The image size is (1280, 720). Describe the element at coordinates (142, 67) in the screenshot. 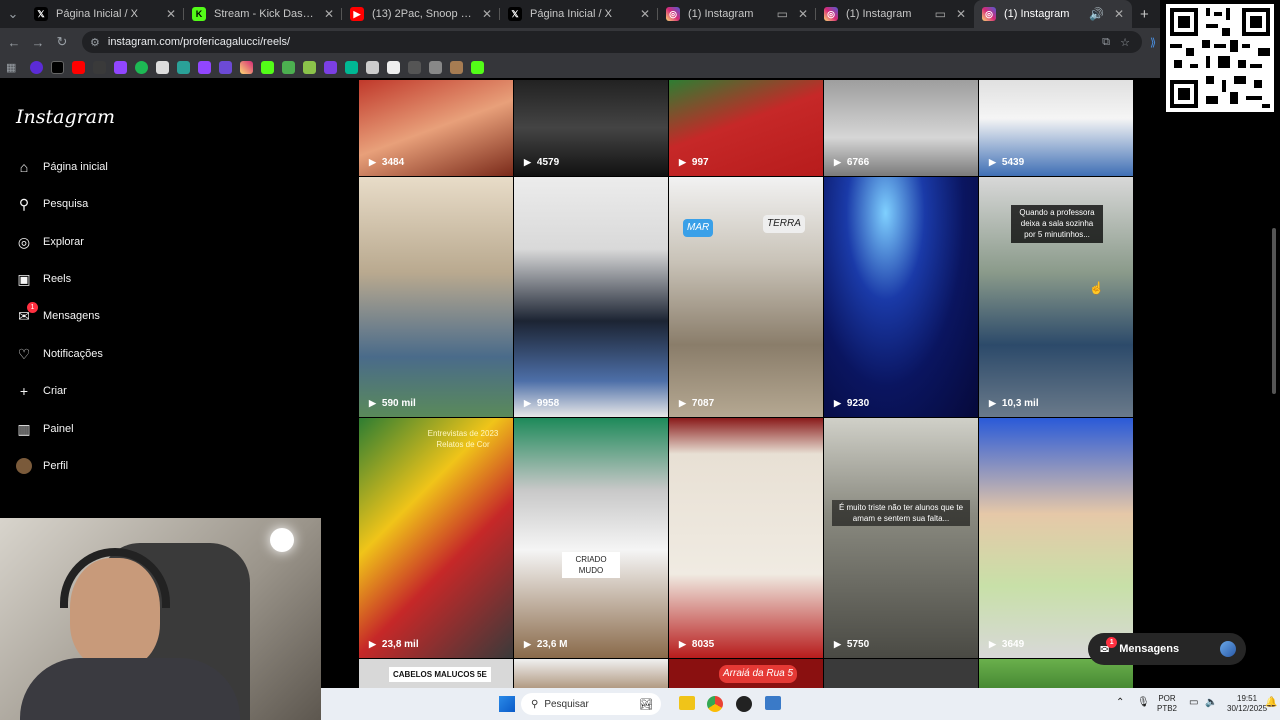

I see `spotify-icon` at that location.